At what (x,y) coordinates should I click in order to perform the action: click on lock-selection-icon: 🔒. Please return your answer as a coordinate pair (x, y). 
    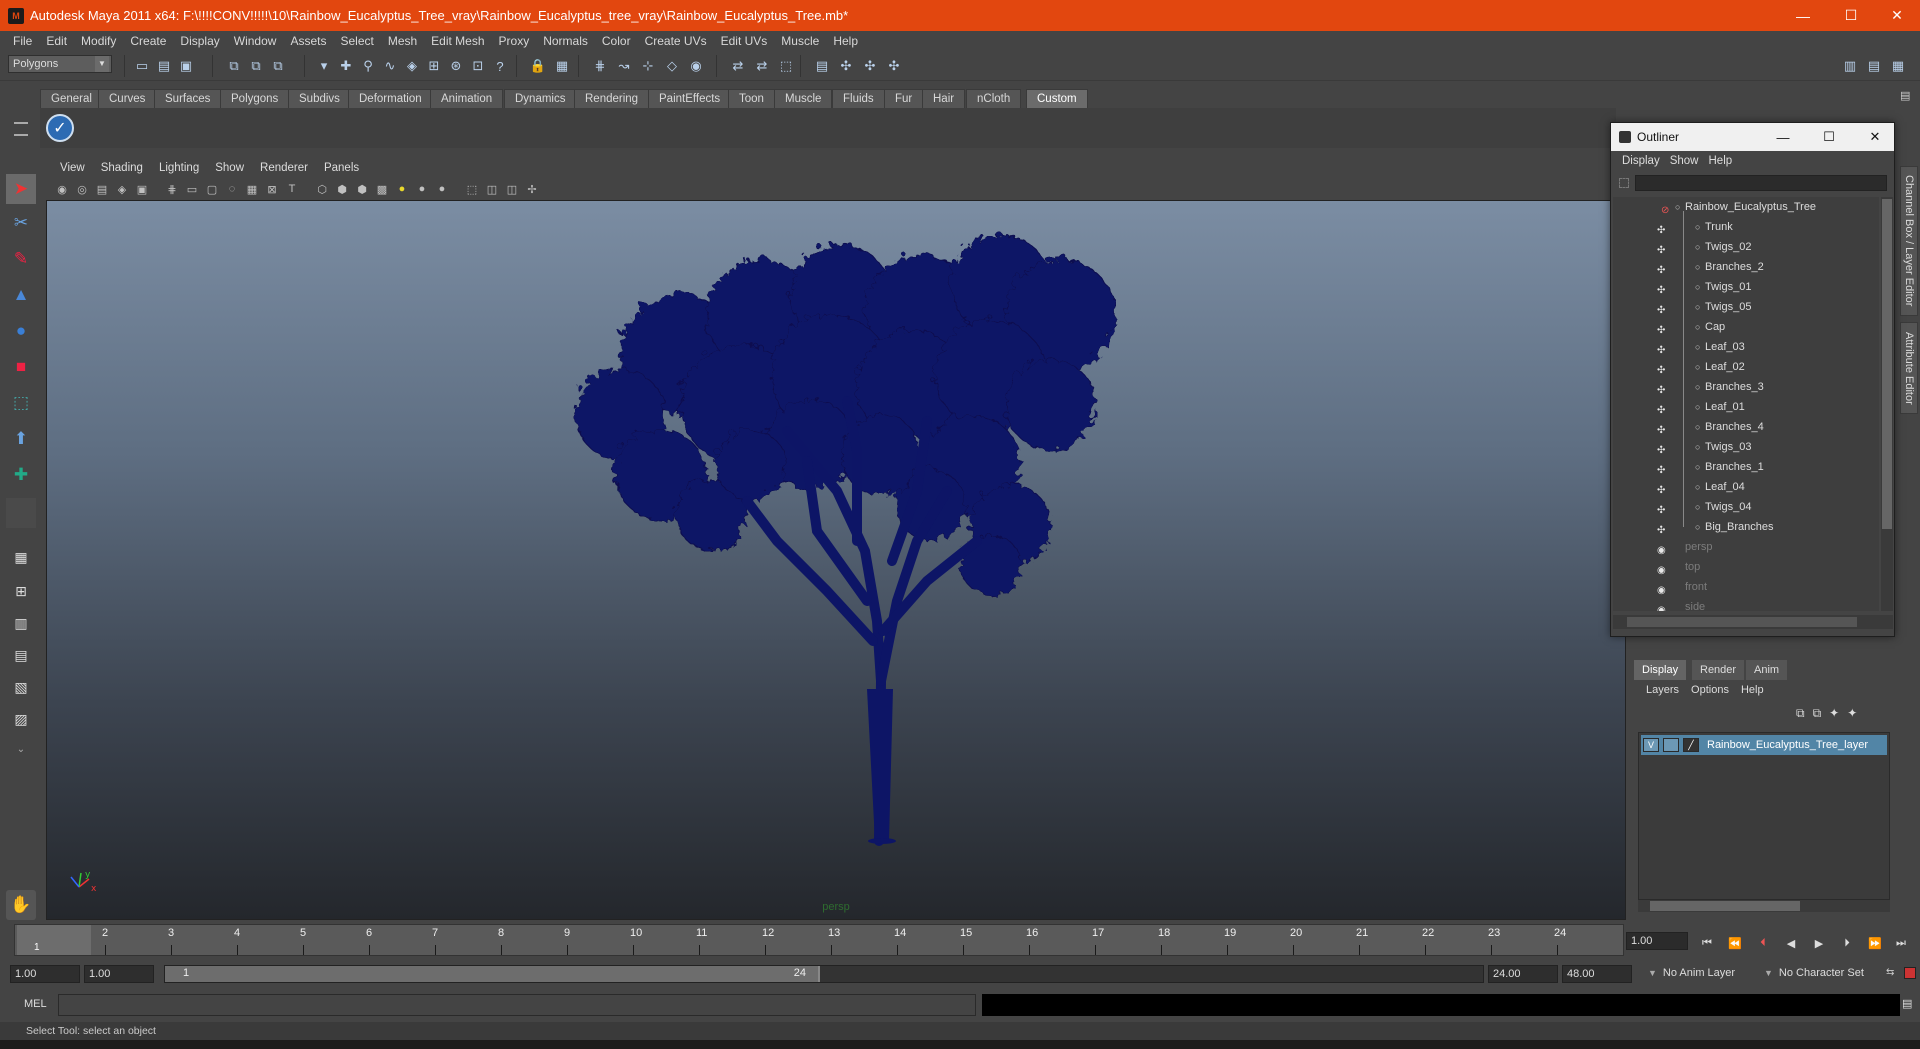
    Looking at the image, I should click on (538, 66).